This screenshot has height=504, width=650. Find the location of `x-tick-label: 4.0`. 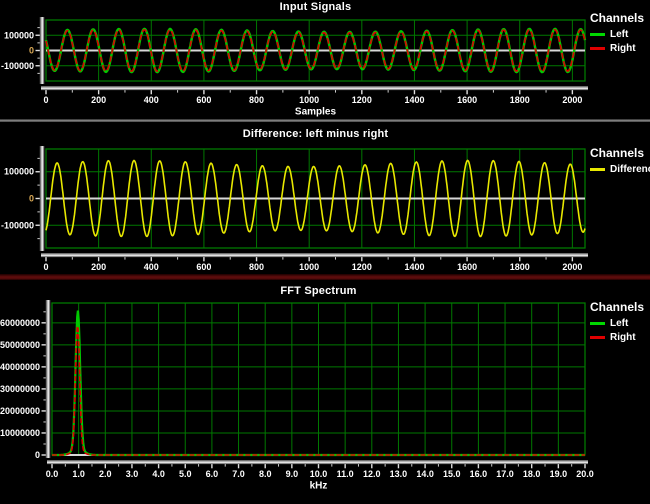

x-tick-label: 4.0 is located at coordinates (158, 474).